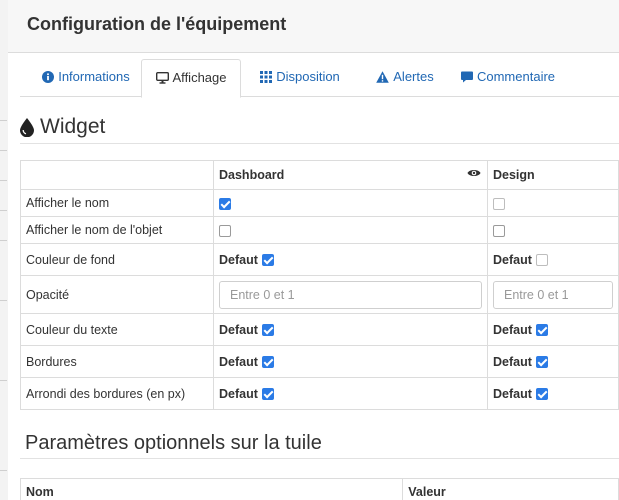 This screenshot has height=500, width=619. I want to click on borders-design-default-checkbox, so click(541, 362).